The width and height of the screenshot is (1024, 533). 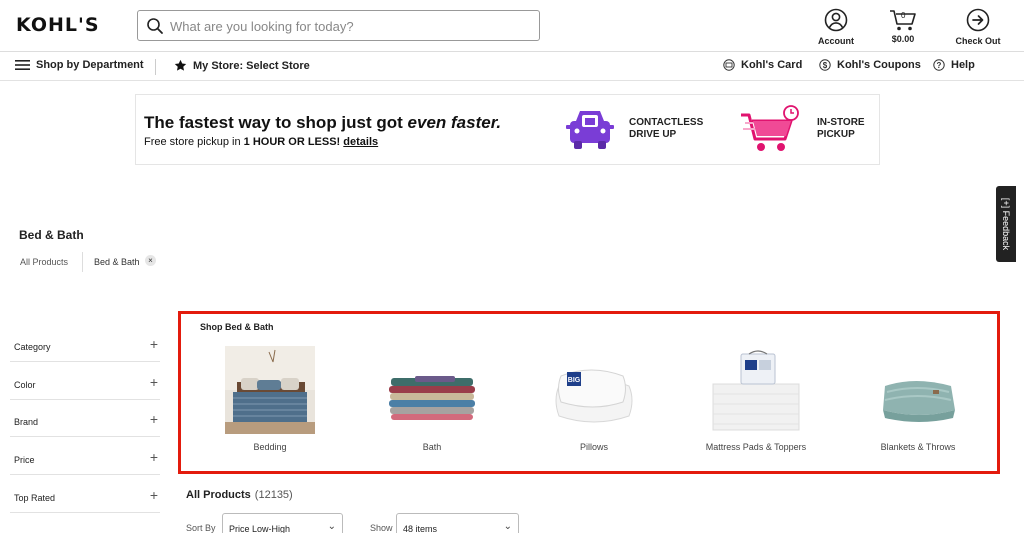 What do you see at coordinates (32, 347) in the screenshot?
I see `filter-label: Category` at bounding box center [32, 347].